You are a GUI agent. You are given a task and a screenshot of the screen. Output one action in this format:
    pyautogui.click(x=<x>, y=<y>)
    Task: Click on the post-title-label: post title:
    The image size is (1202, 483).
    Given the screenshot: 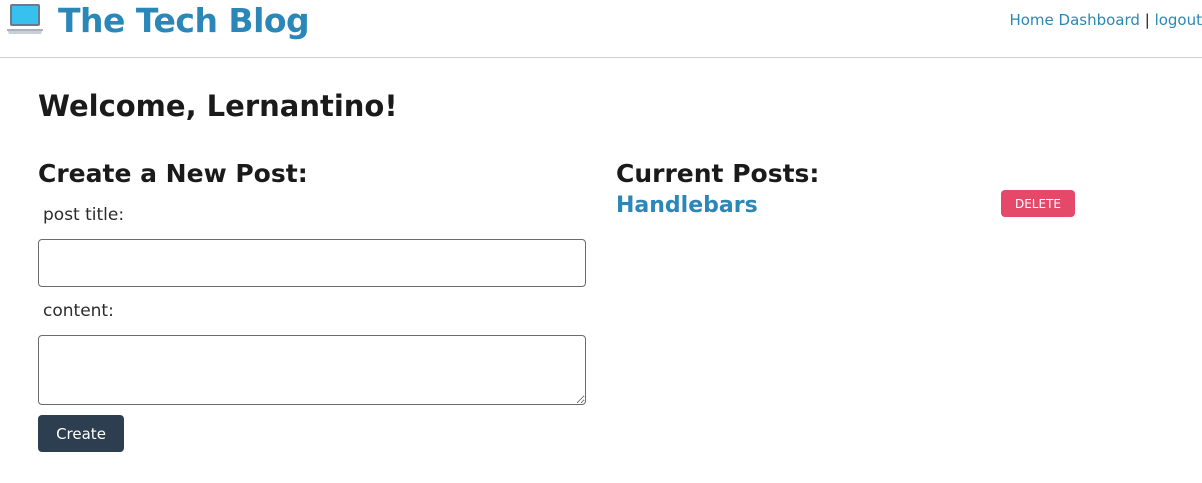 What is the action you would take?
    pyautogui.click(x=84, y=215)
    